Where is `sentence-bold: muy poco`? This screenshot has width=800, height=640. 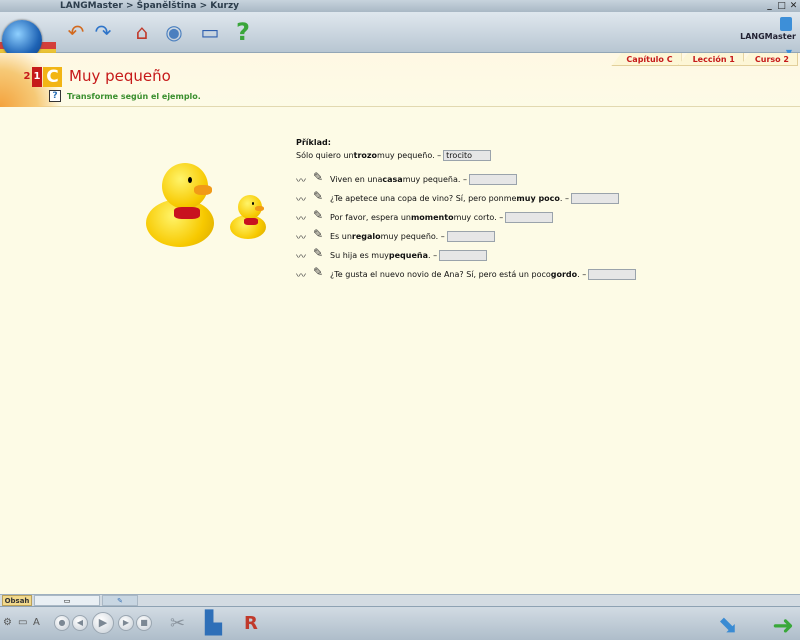
sentence-bold: muy poco is located at coordinates (538, 198).